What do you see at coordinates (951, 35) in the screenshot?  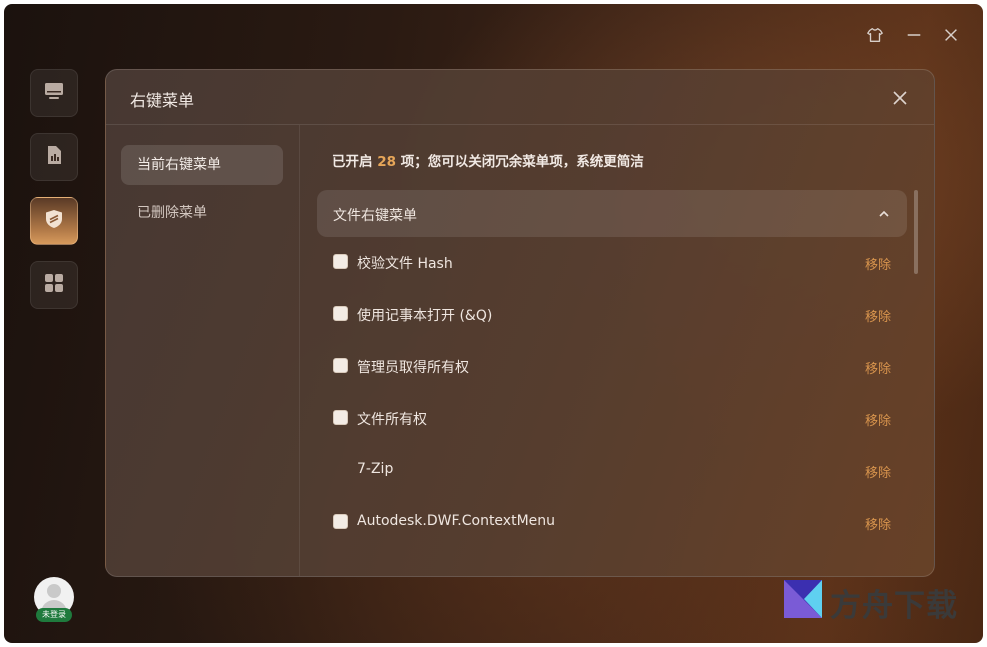 I see `close-icon` at bounding box center [951, 35].